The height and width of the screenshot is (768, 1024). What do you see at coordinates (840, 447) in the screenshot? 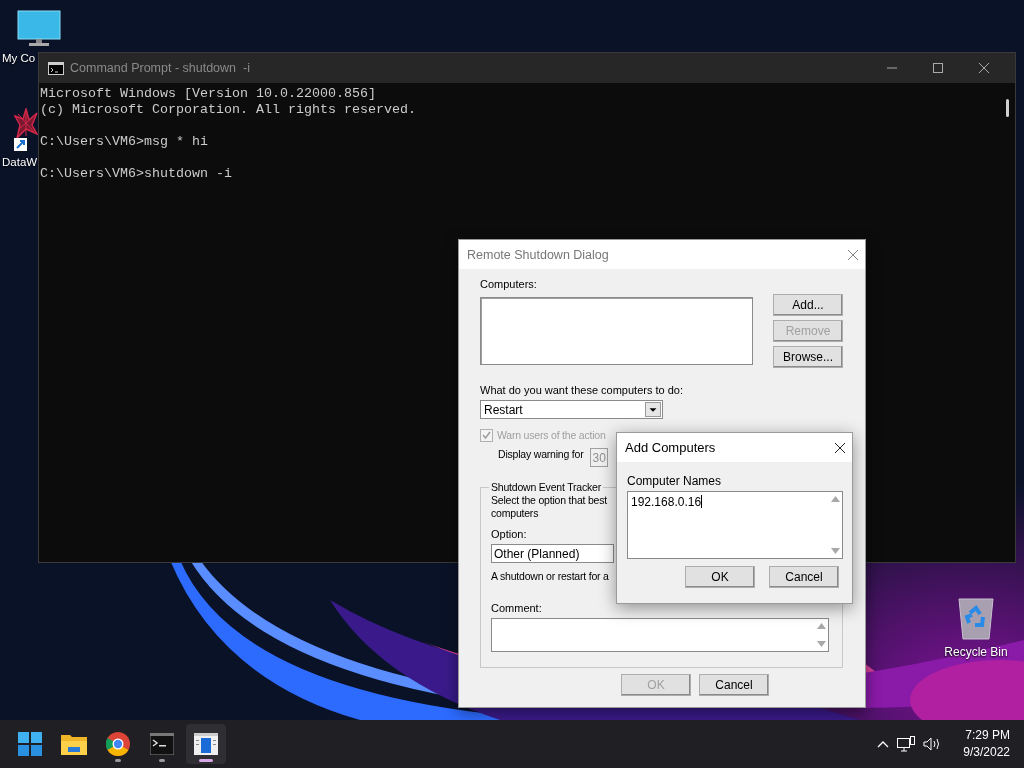
I see `close-icon` at bounding box center [840, 447].